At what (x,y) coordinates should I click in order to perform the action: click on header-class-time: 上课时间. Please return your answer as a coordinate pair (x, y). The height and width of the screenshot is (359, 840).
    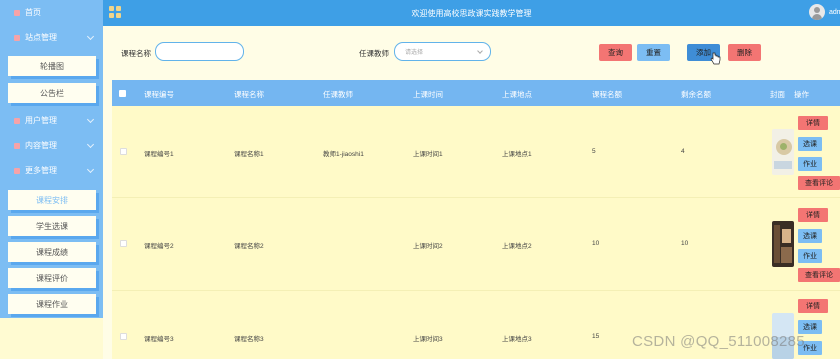
    Looking at the image, I should click on (428, 94).